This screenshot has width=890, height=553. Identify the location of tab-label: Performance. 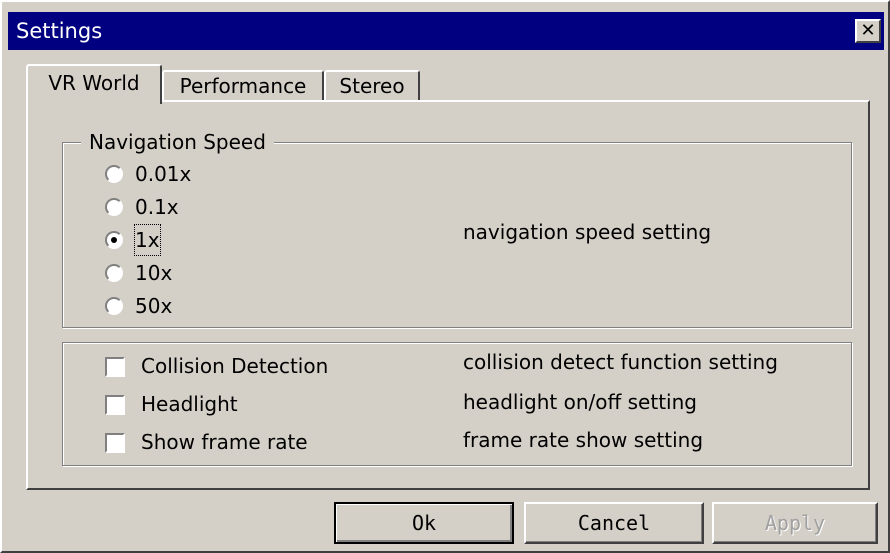
(243, 86).